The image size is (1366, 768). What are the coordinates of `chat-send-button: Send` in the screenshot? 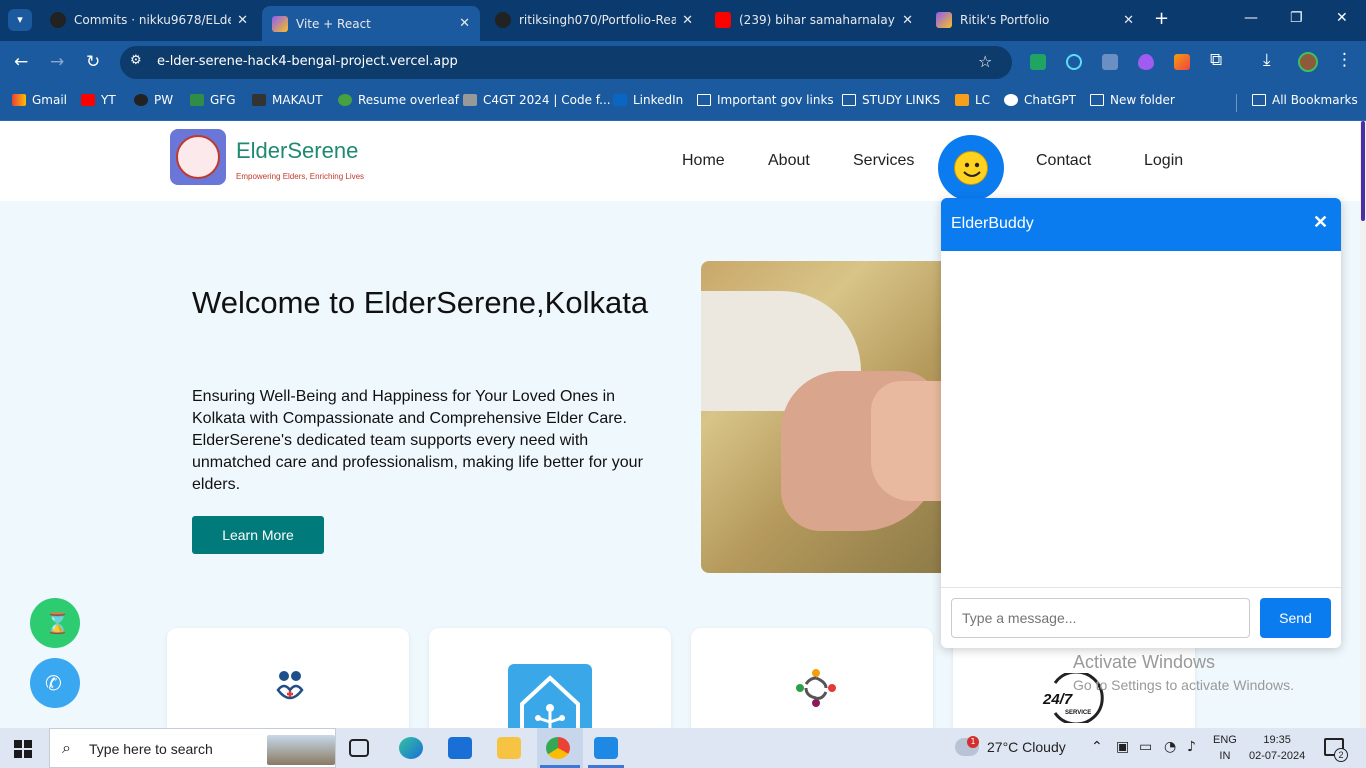 It's located at (1295, 618).